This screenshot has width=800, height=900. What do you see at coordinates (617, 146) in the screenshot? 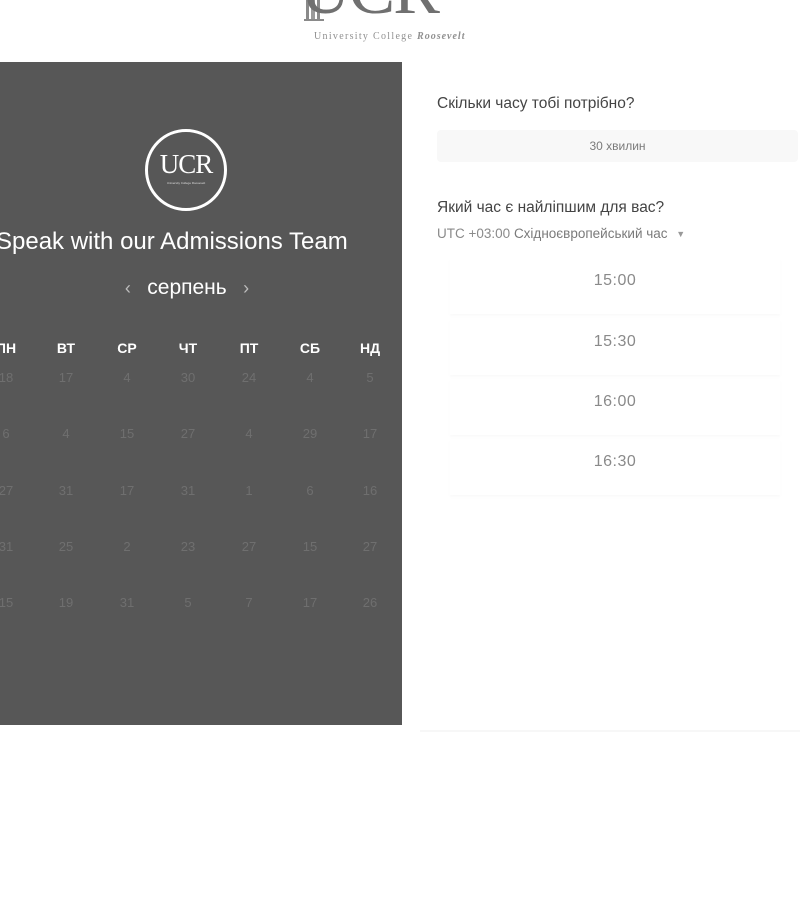
I see `duration-select: 30 хвилин` at bounding box center [617, 146].